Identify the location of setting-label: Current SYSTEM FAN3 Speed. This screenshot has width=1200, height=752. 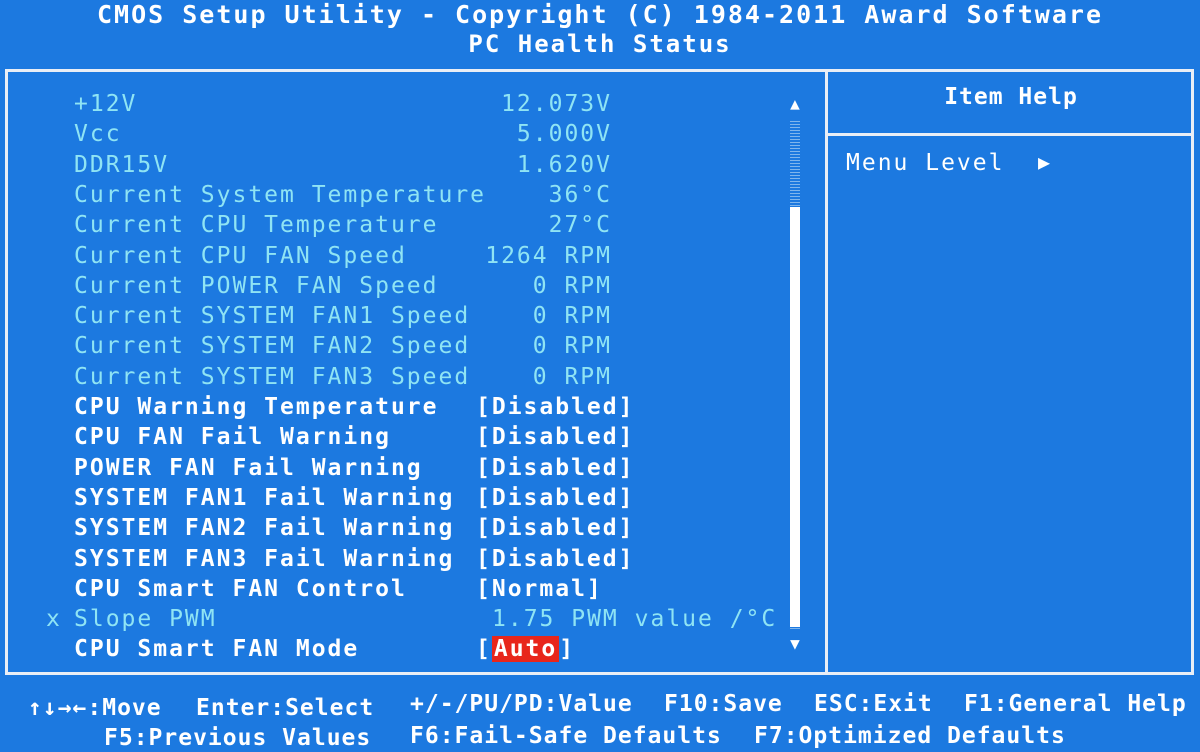
(272, 376).